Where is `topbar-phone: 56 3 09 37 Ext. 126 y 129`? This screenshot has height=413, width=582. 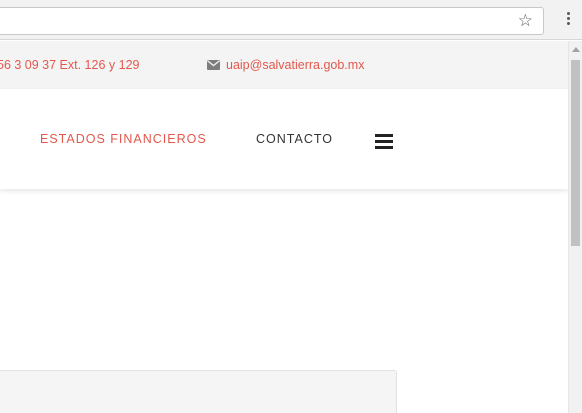
topbar-phone: 56 3 09 37 Ext. 126 y 129 is located at coordinates (69, 65).